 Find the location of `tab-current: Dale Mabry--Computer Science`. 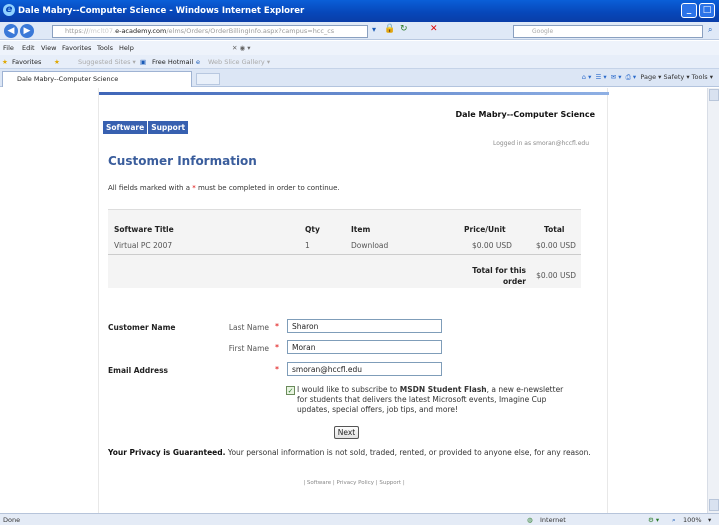

tab-current: Dale Mabry--Computer Science is located at coordinates (97, 79).